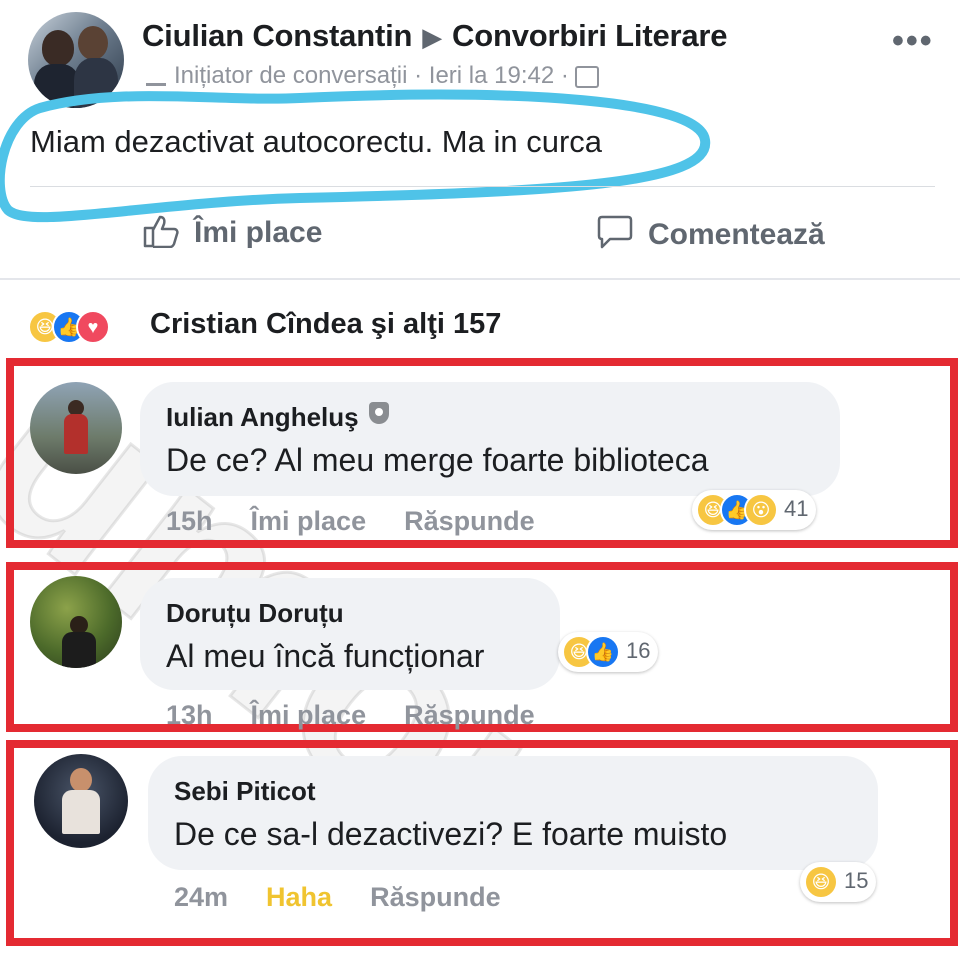  Describe the element at coordinates (76, 60) in the screenshot. I see `author-avatar` at that location.